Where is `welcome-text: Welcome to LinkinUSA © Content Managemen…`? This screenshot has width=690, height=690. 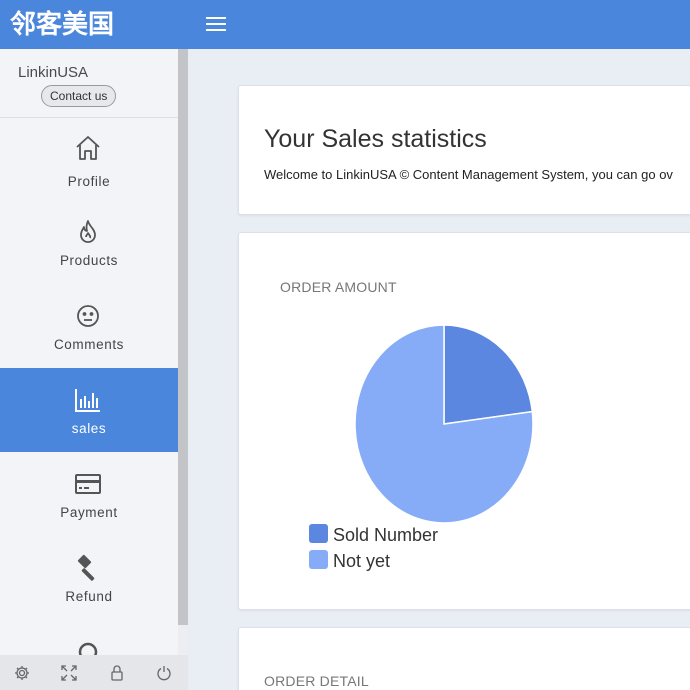 welcome-text: Welcome to LinkinUSA © Content Managemen… is located at coordinates (468, 174).